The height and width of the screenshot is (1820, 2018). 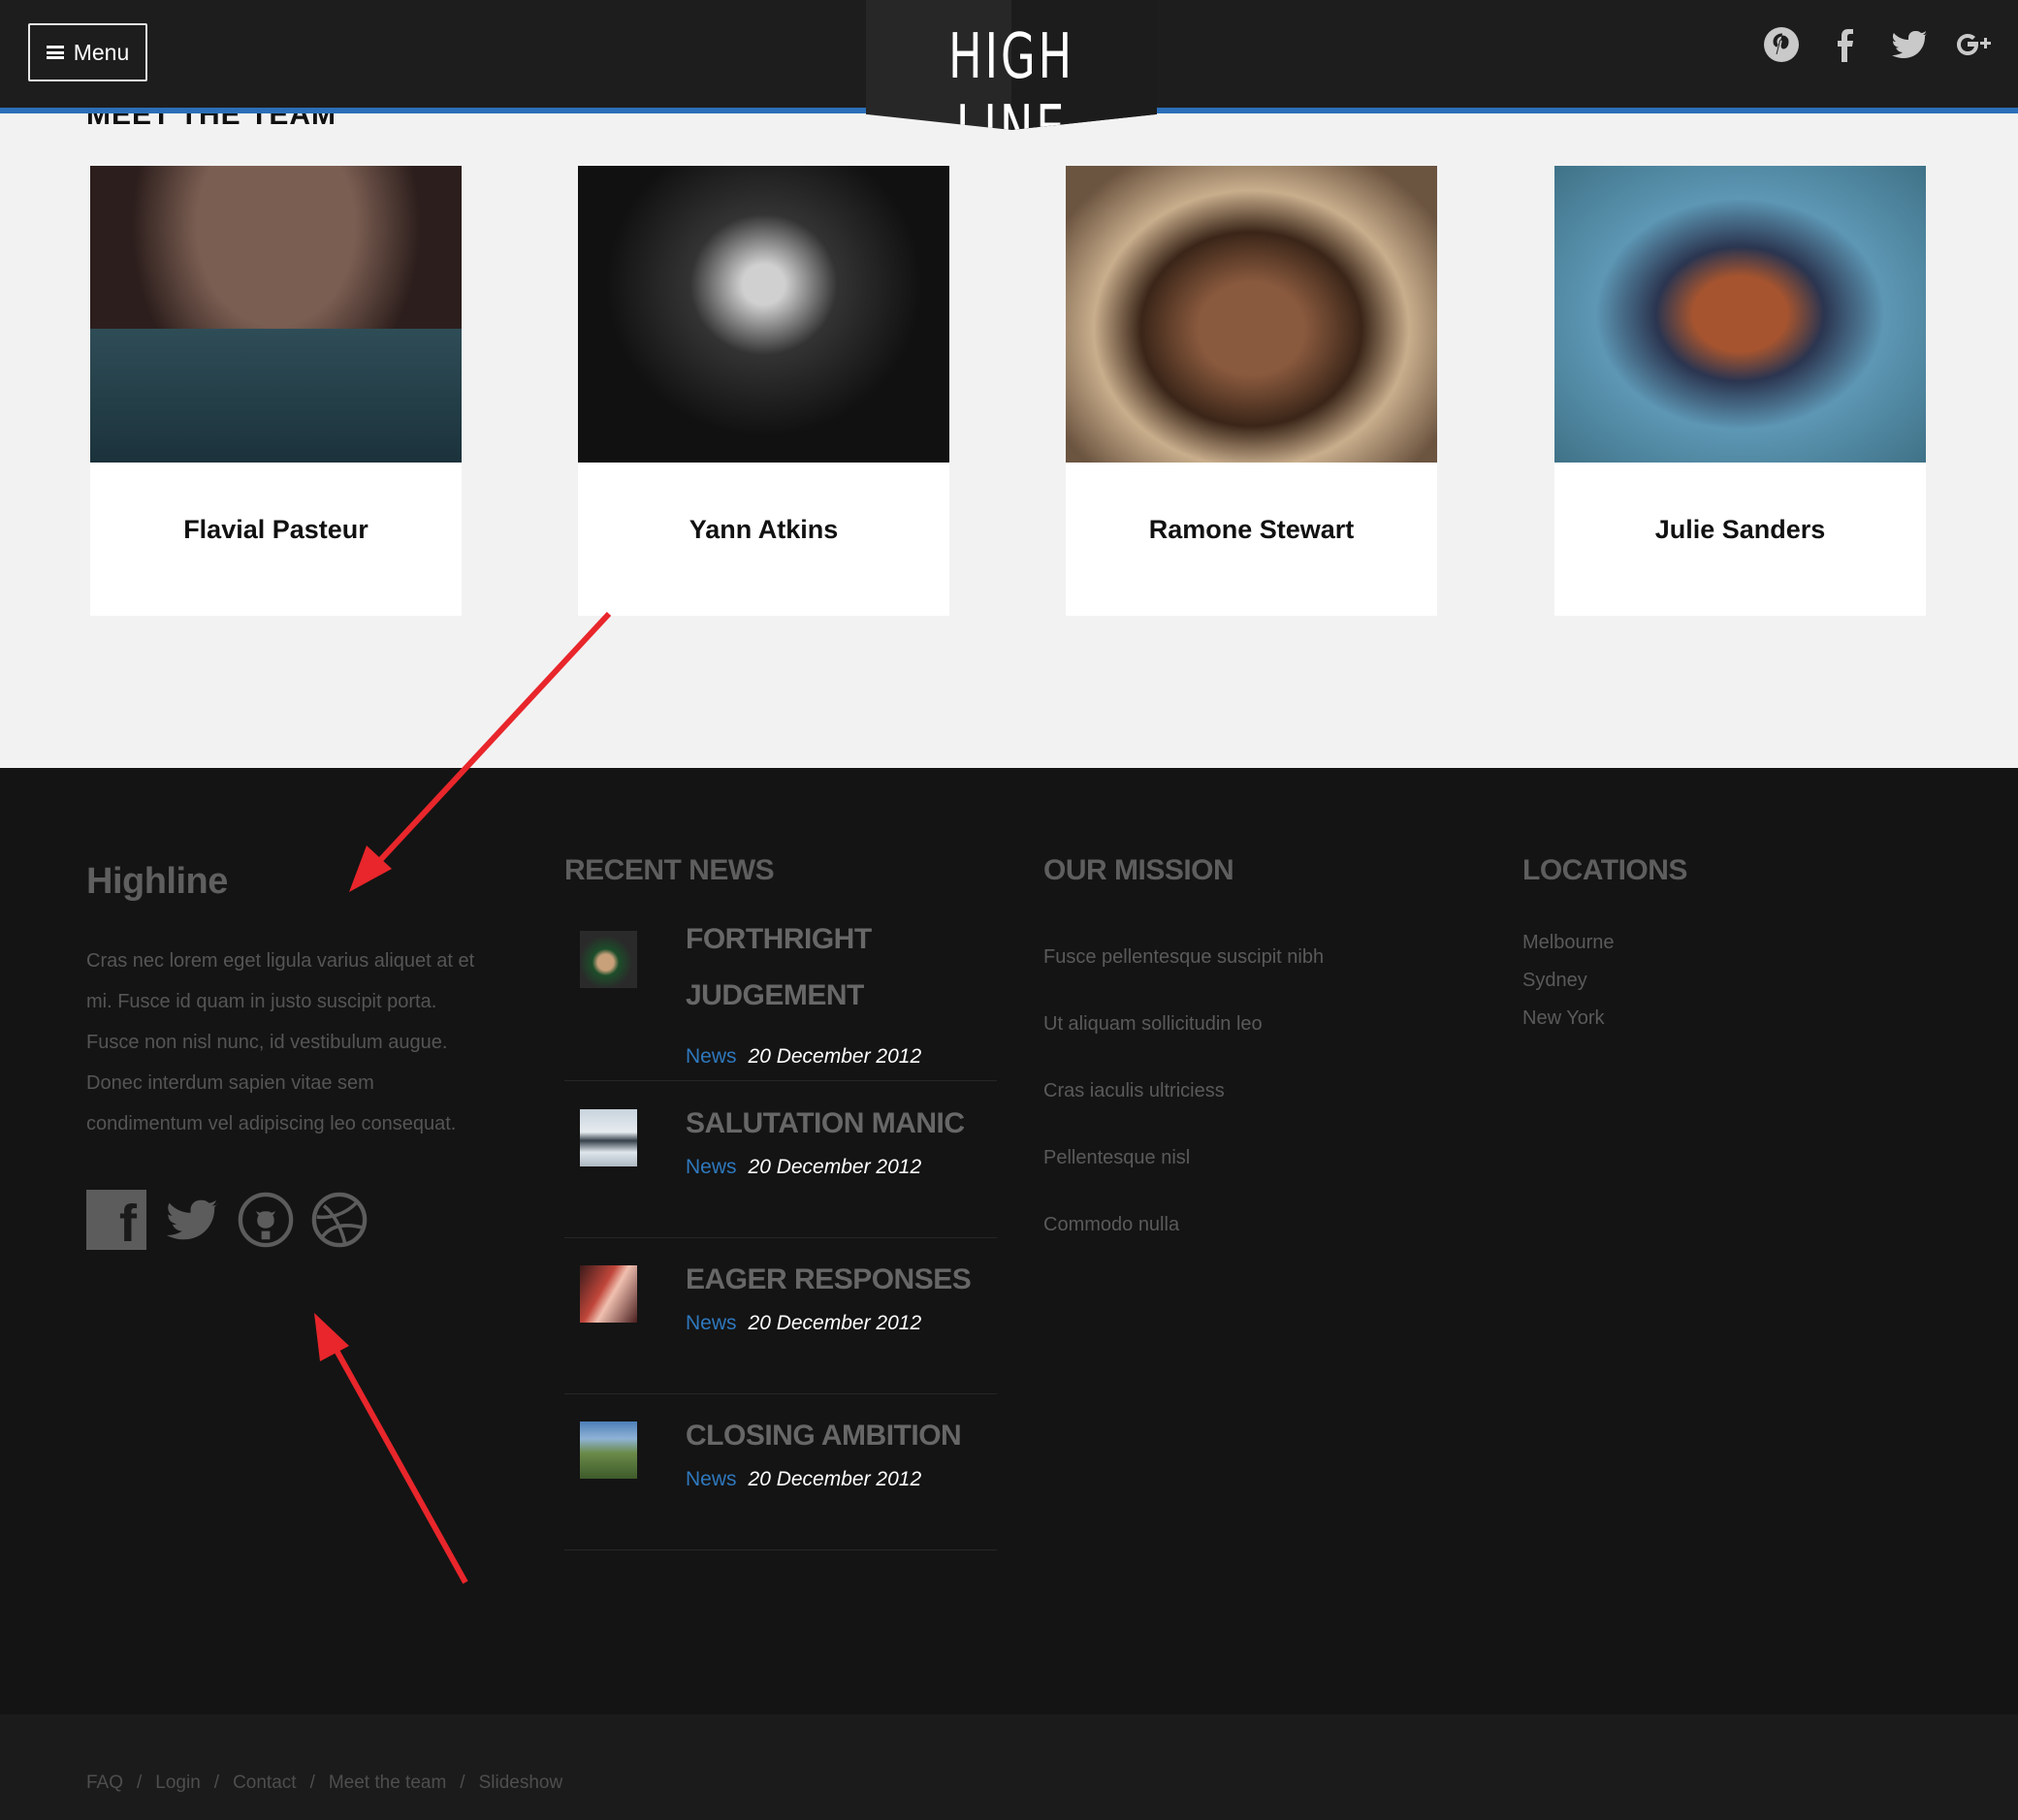 I want to click on footer-link-login: Login, so click(x=178, y=1783).